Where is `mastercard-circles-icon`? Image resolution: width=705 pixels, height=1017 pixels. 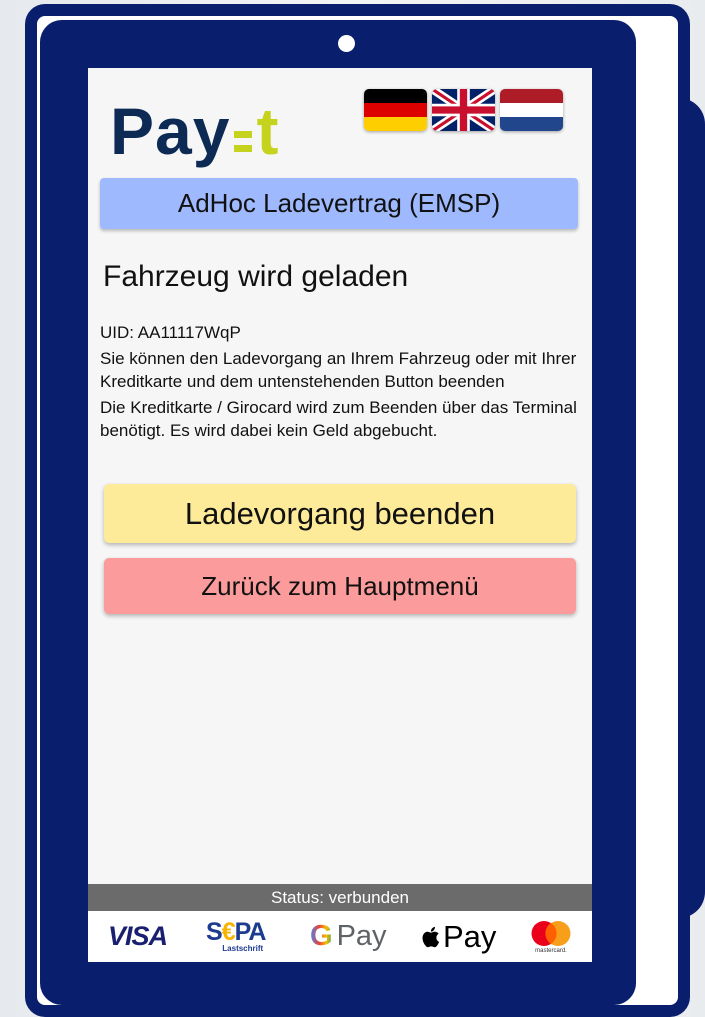
mastercard-circles-icon is located at coordinates (551, 933).